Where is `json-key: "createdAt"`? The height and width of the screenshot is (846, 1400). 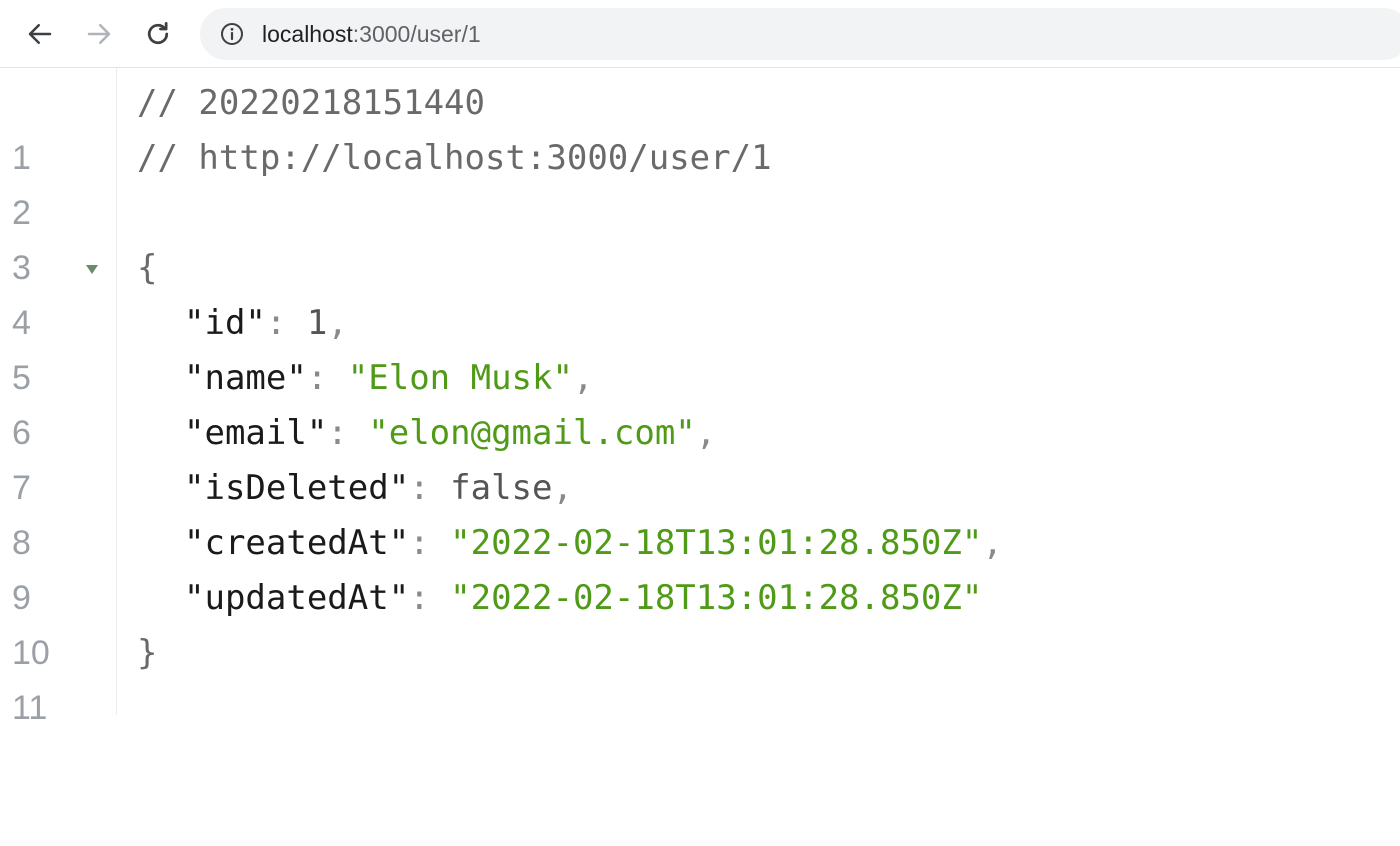
json-key: "createdAt" is located at coordinates (297, 543).